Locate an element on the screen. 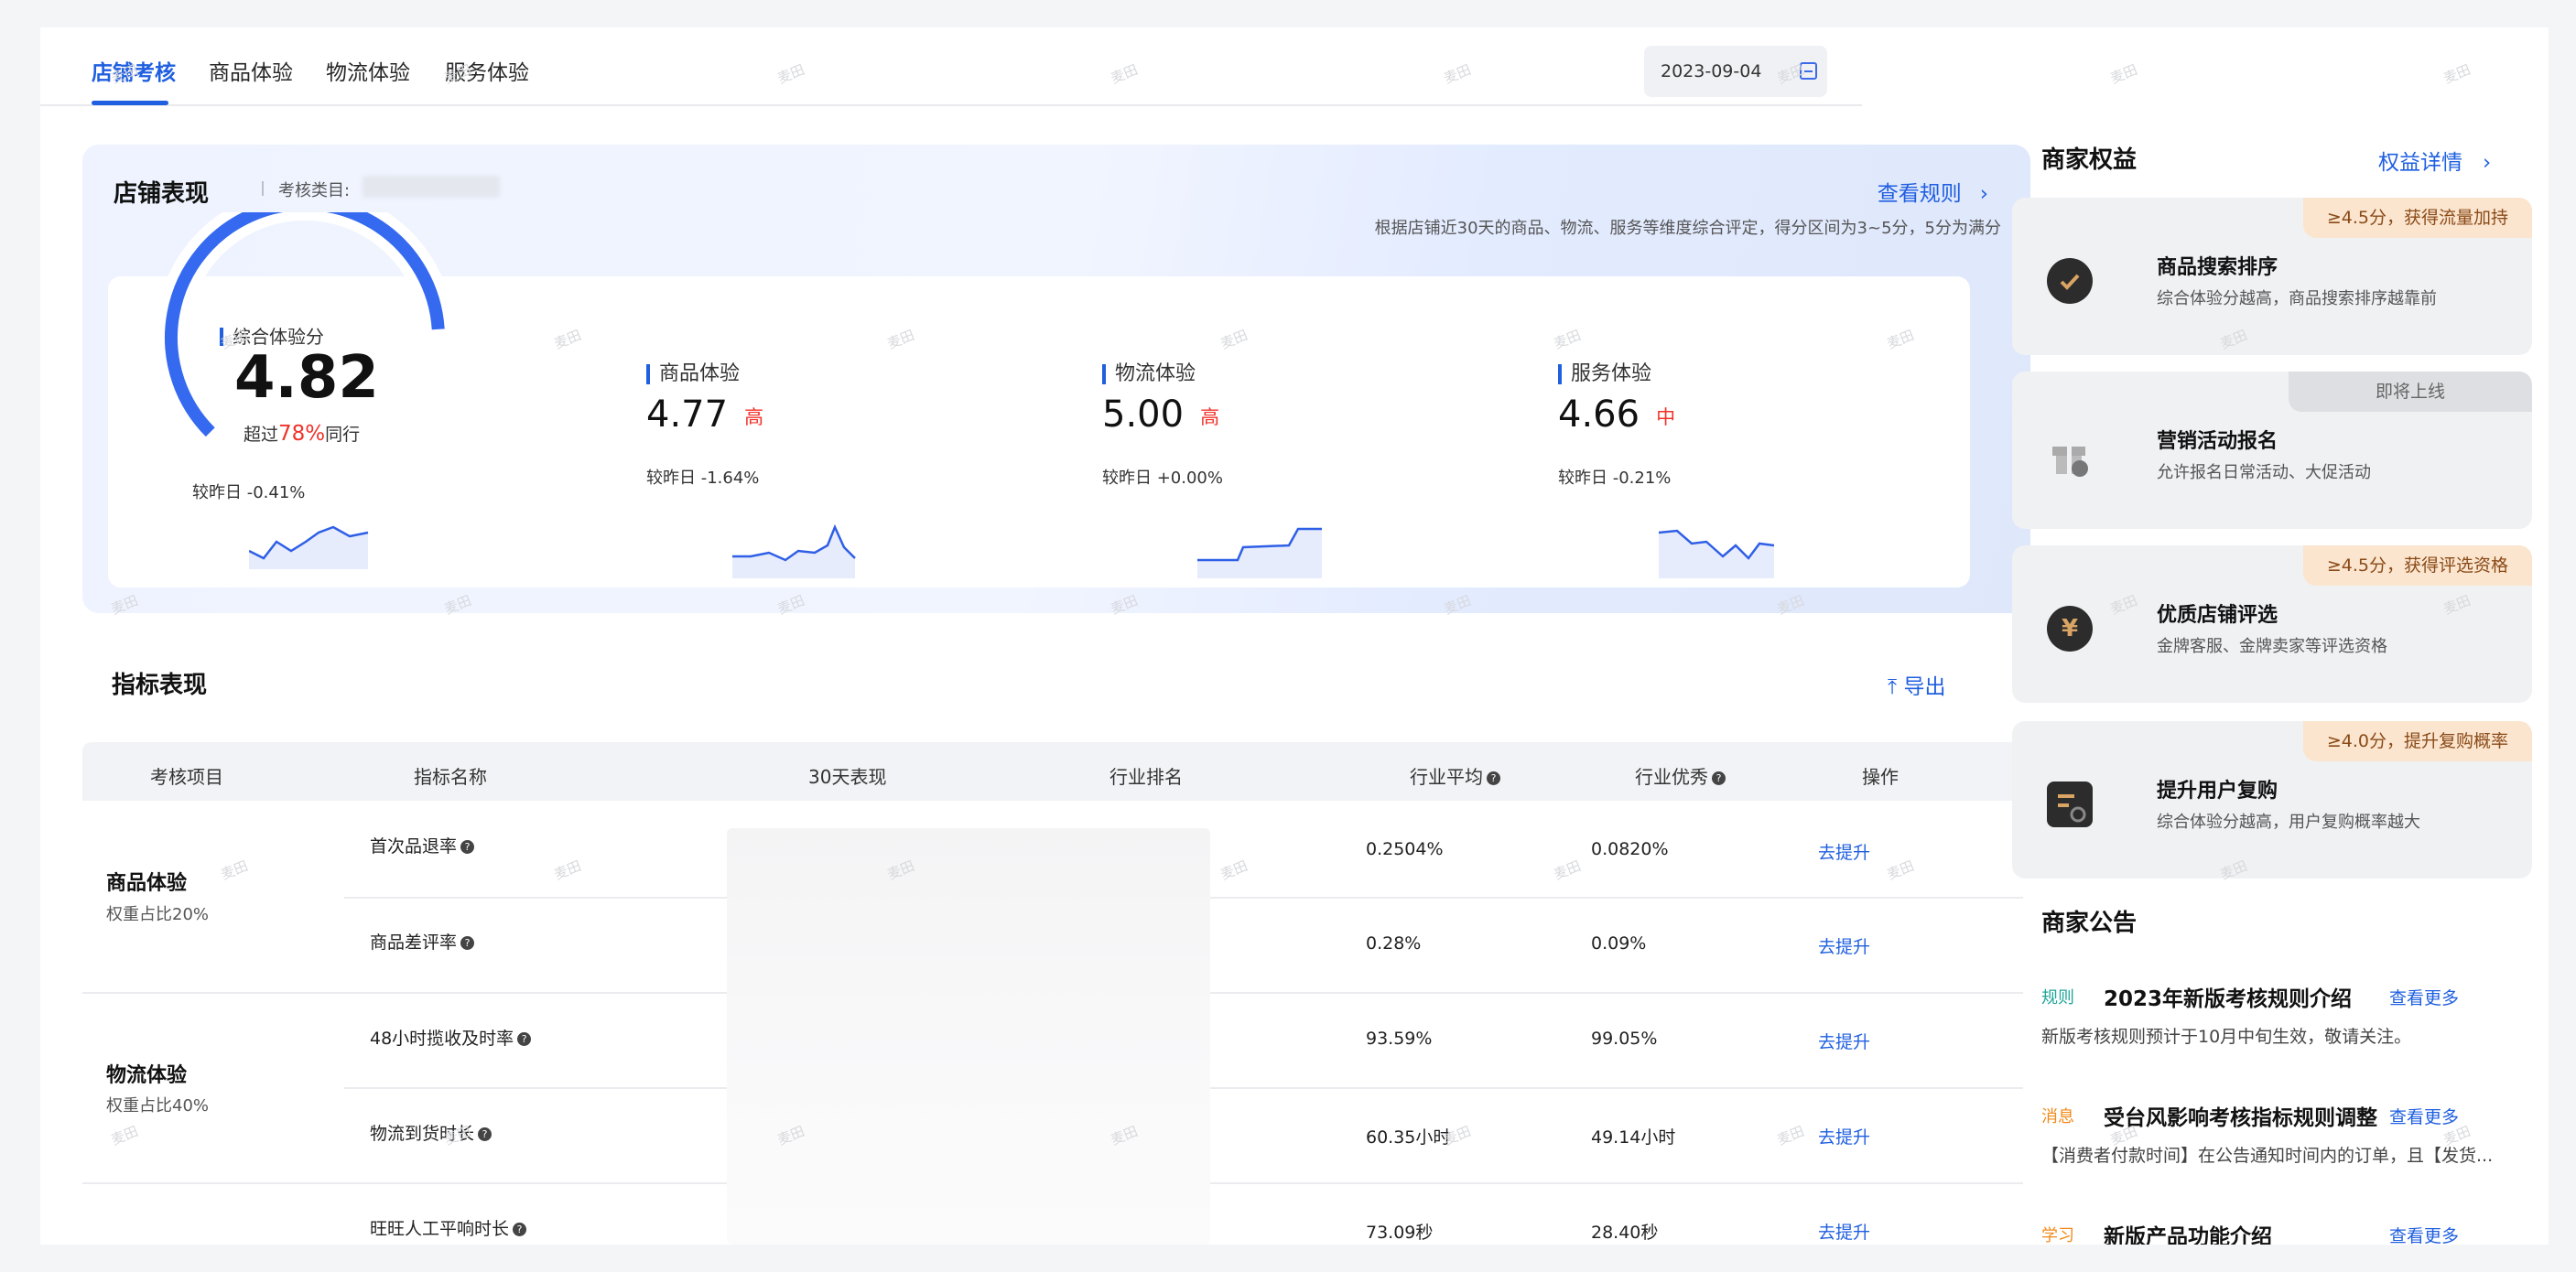 The width and height of the screenshot is (2576, 1272). indicator-label: 物流到货时长 is located at coordinates (423, 1134).